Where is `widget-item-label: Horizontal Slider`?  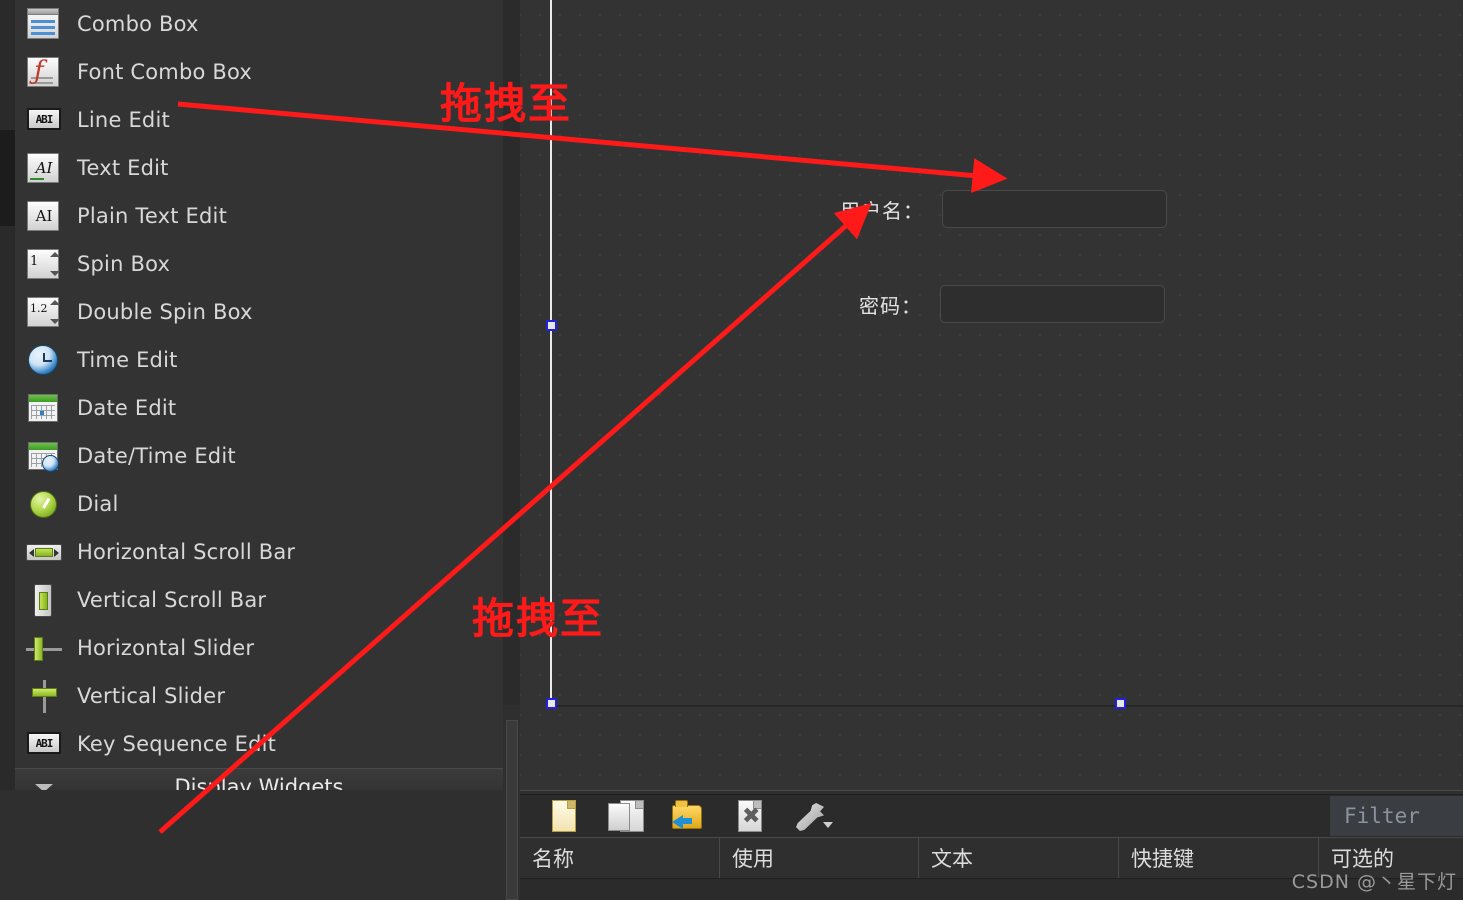
widget-item-label: Horizontal Slider is located at coordinates (166, 648).